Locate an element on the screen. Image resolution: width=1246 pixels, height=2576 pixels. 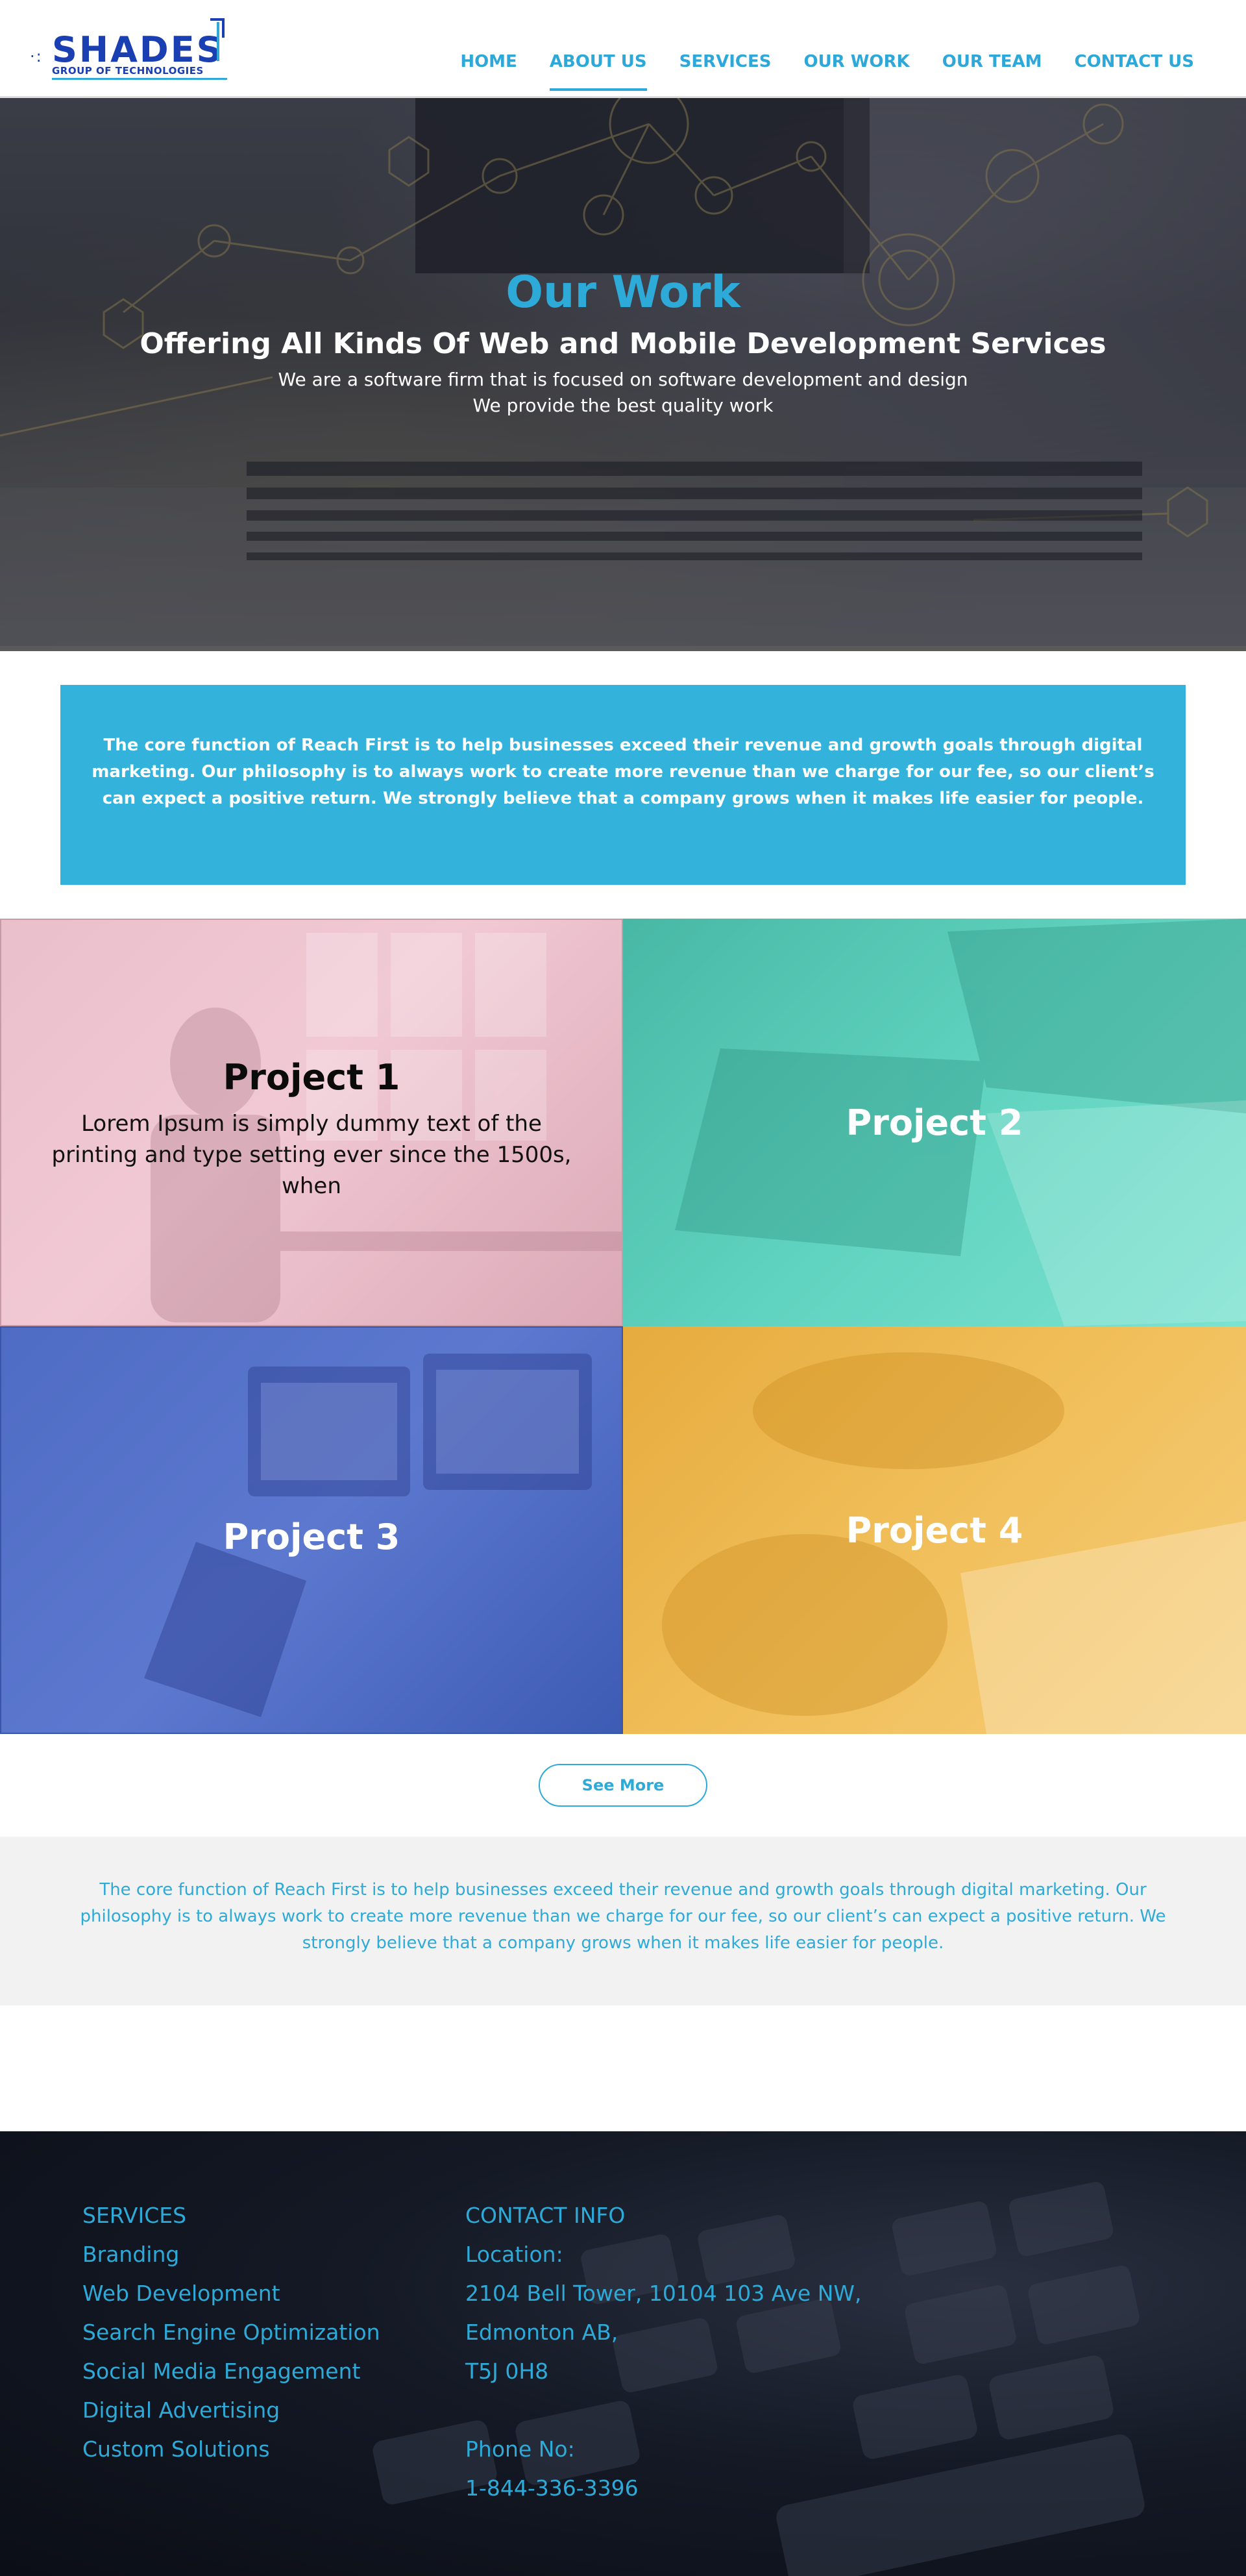
nav-item-our-team: OUR TEAM is located at coordinates (992, 71).